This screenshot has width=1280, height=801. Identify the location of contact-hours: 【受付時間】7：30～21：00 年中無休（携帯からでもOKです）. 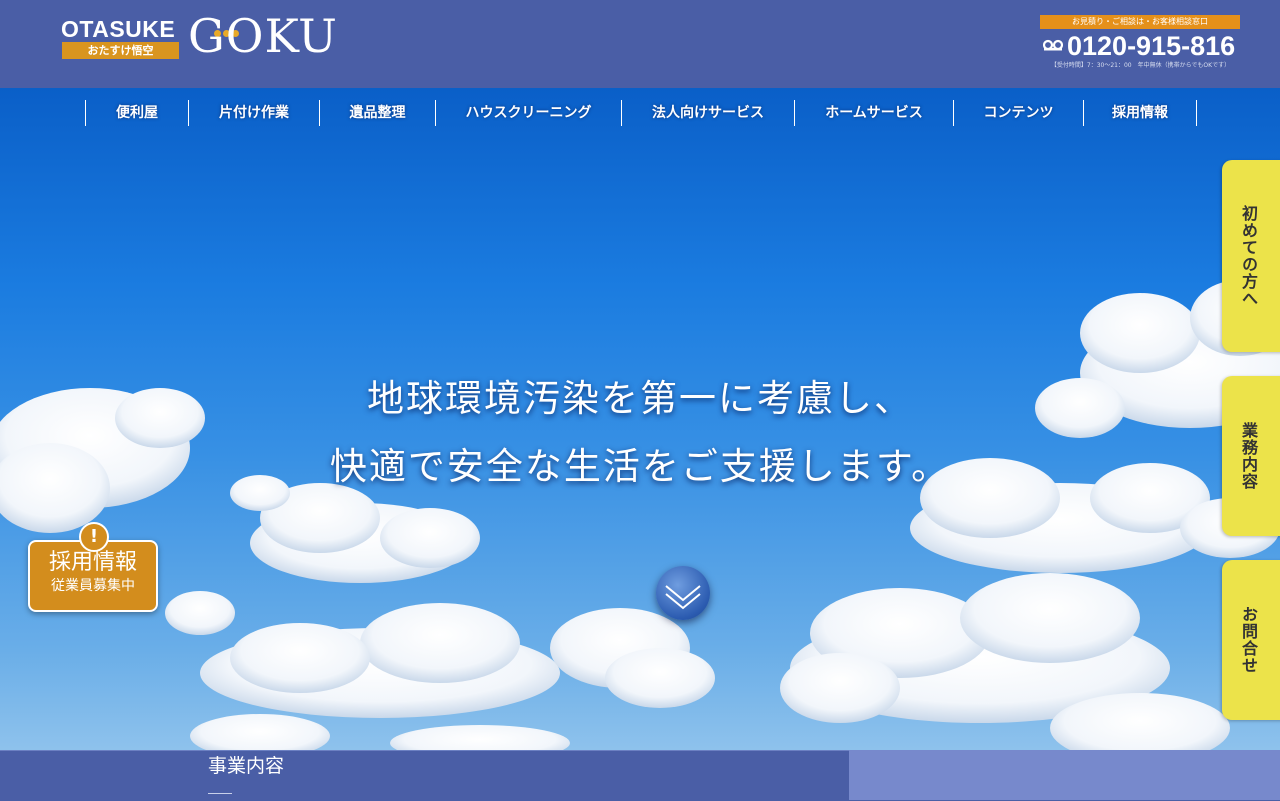
(1140, 65).